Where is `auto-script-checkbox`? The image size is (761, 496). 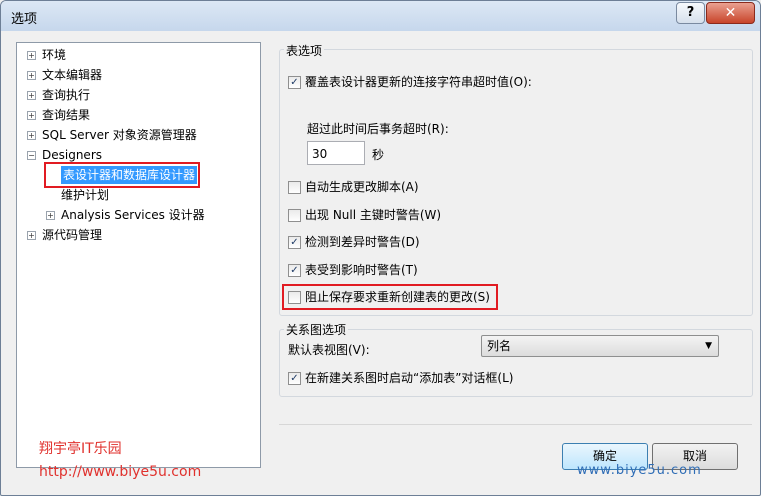 auto-script-checkbox is located at coordinates (294, 187).